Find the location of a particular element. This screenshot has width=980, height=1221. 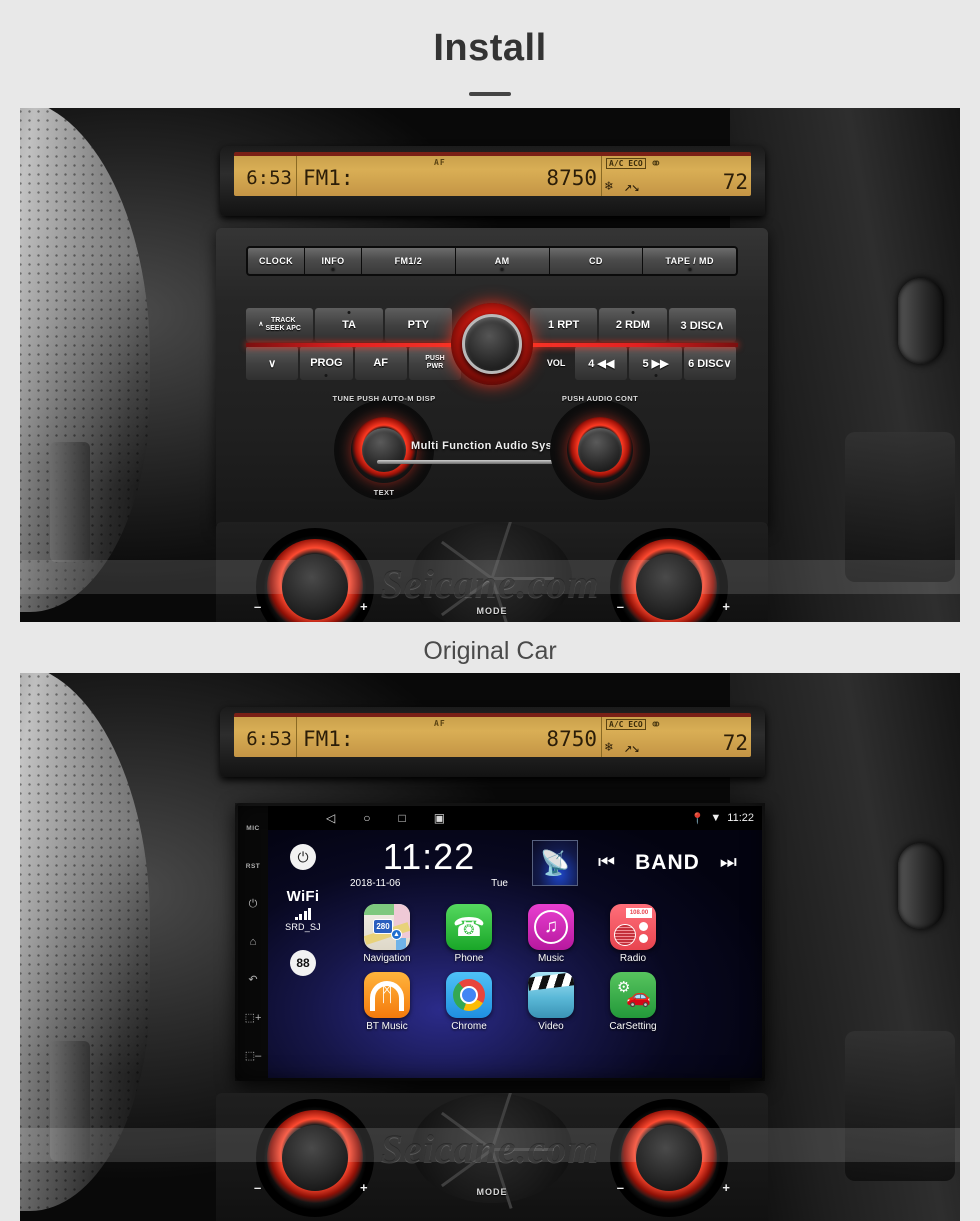

preset-label: 6 DISC∨ is located at coordinates (710, 363).